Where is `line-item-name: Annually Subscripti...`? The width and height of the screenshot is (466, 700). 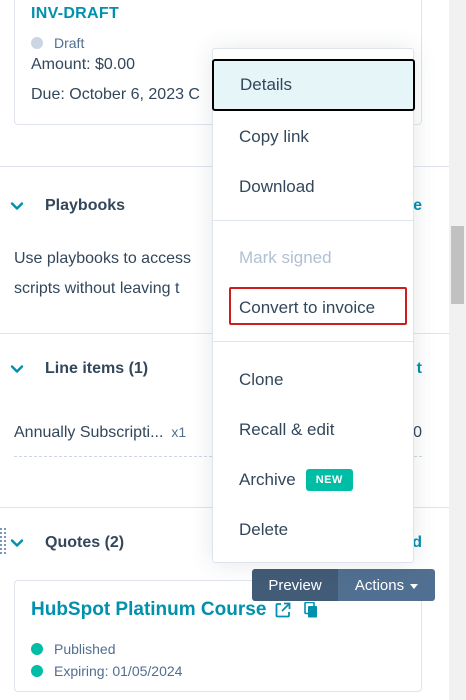
line-item-name: Annually Subscripti... is located at coordinates (89, 432).